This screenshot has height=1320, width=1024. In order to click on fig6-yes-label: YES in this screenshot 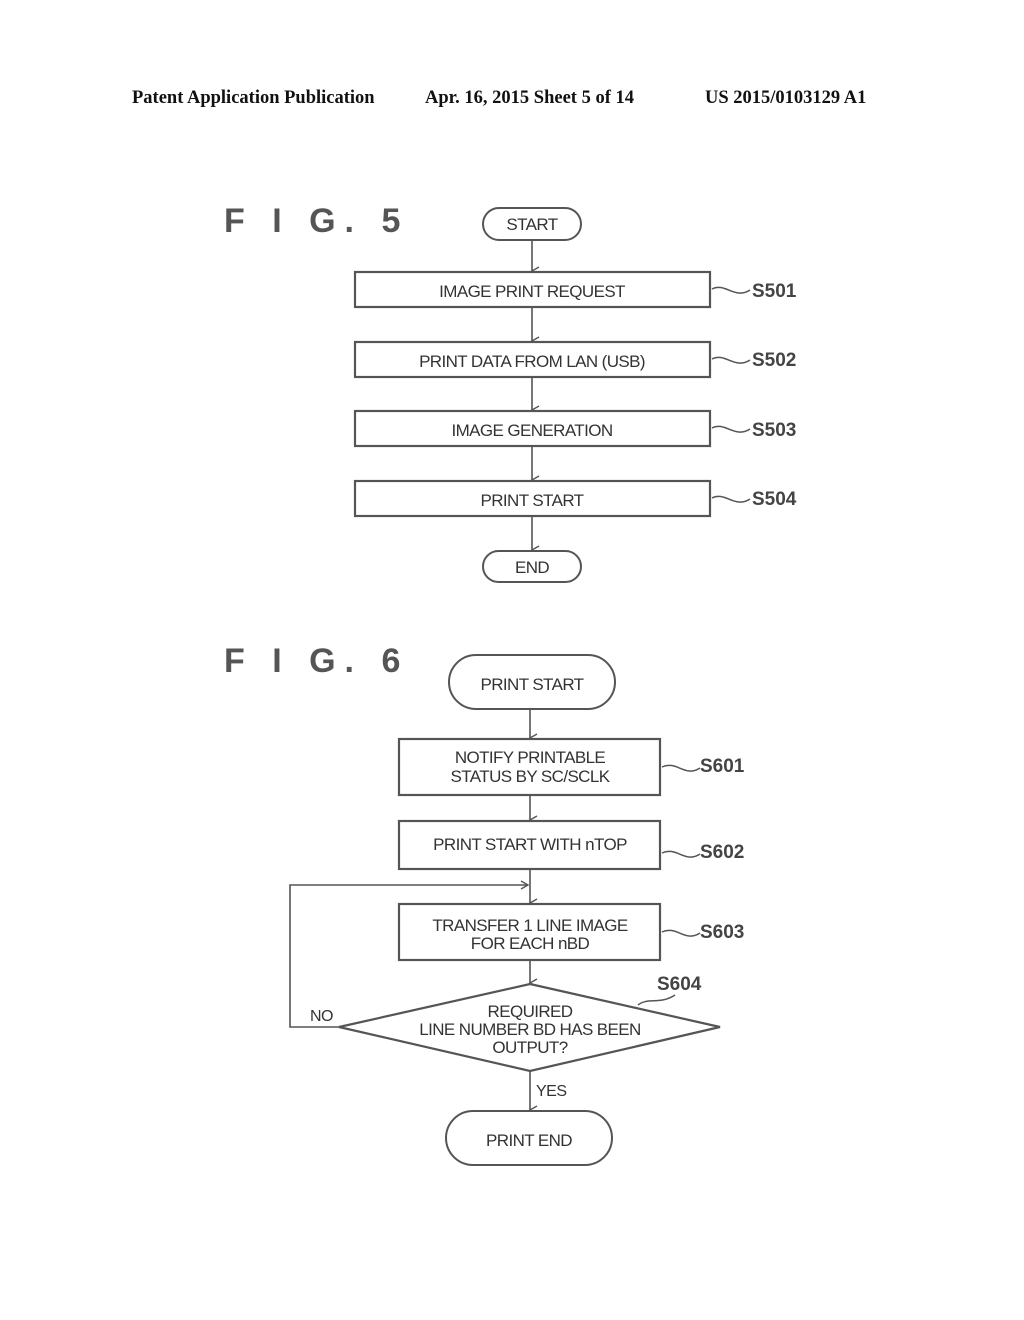, I will do `click(551, 1091)`.